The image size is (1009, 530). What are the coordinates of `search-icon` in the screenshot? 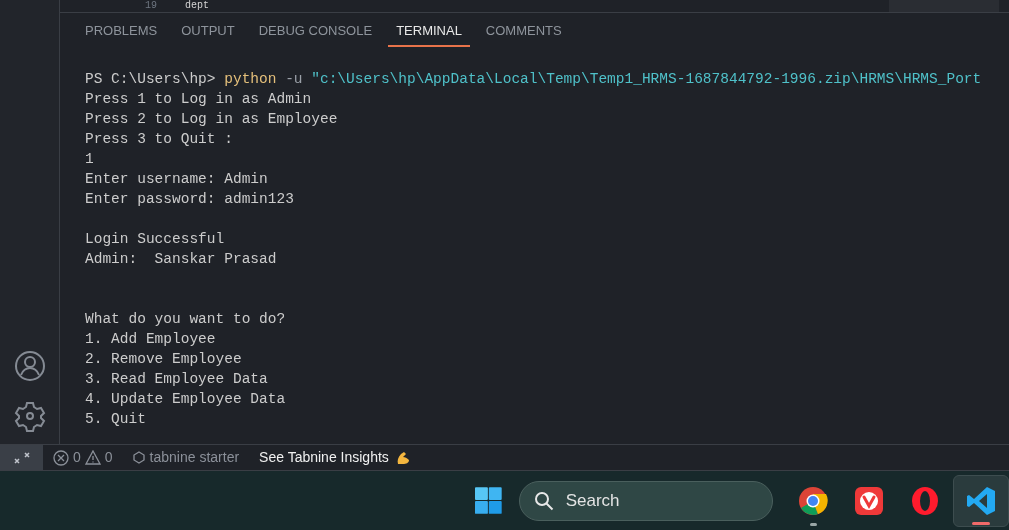 It's located at (543, 500).